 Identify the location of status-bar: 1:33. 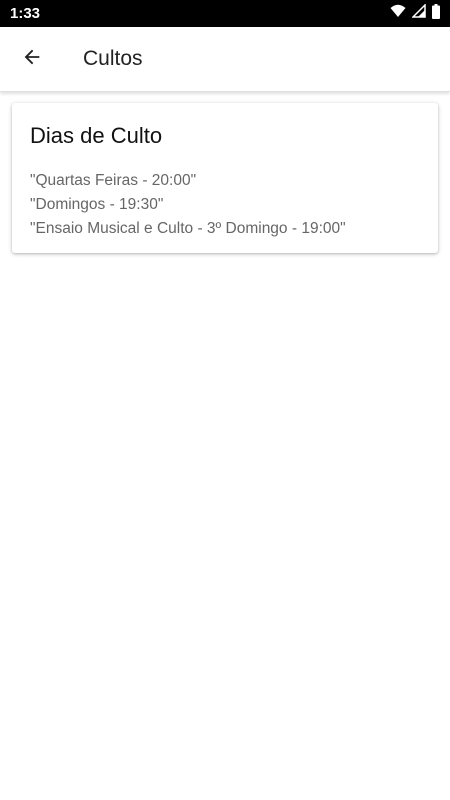
(225, 13).